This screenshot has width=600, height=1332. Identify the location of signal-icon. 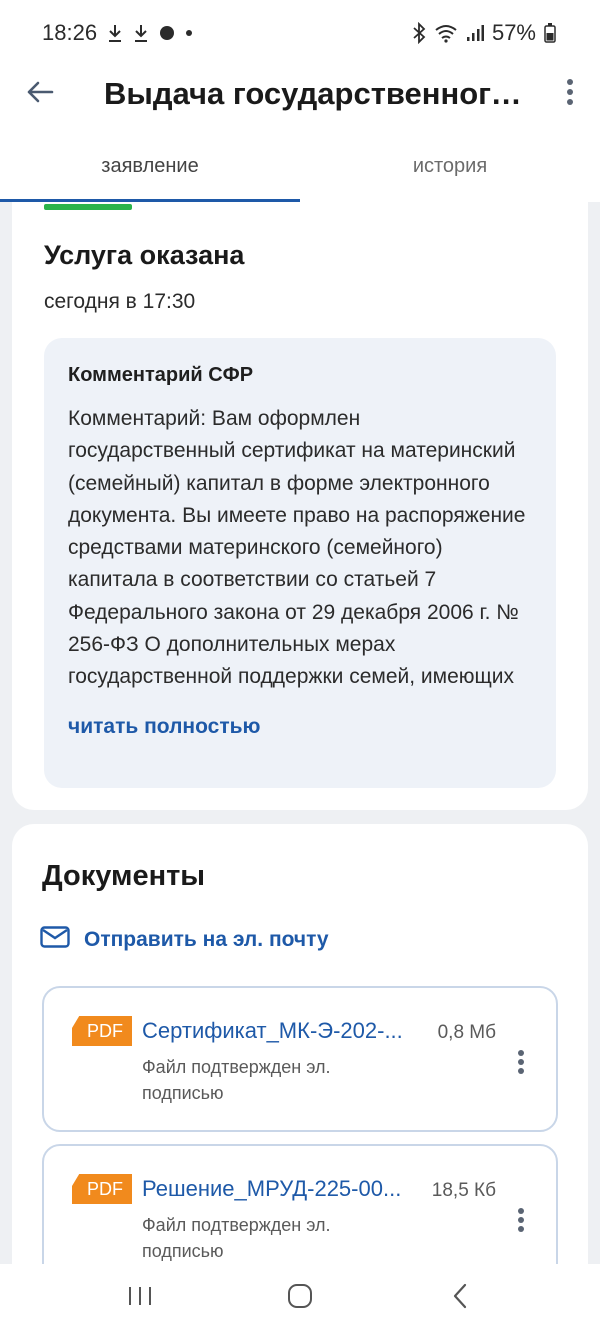
(475, 33).